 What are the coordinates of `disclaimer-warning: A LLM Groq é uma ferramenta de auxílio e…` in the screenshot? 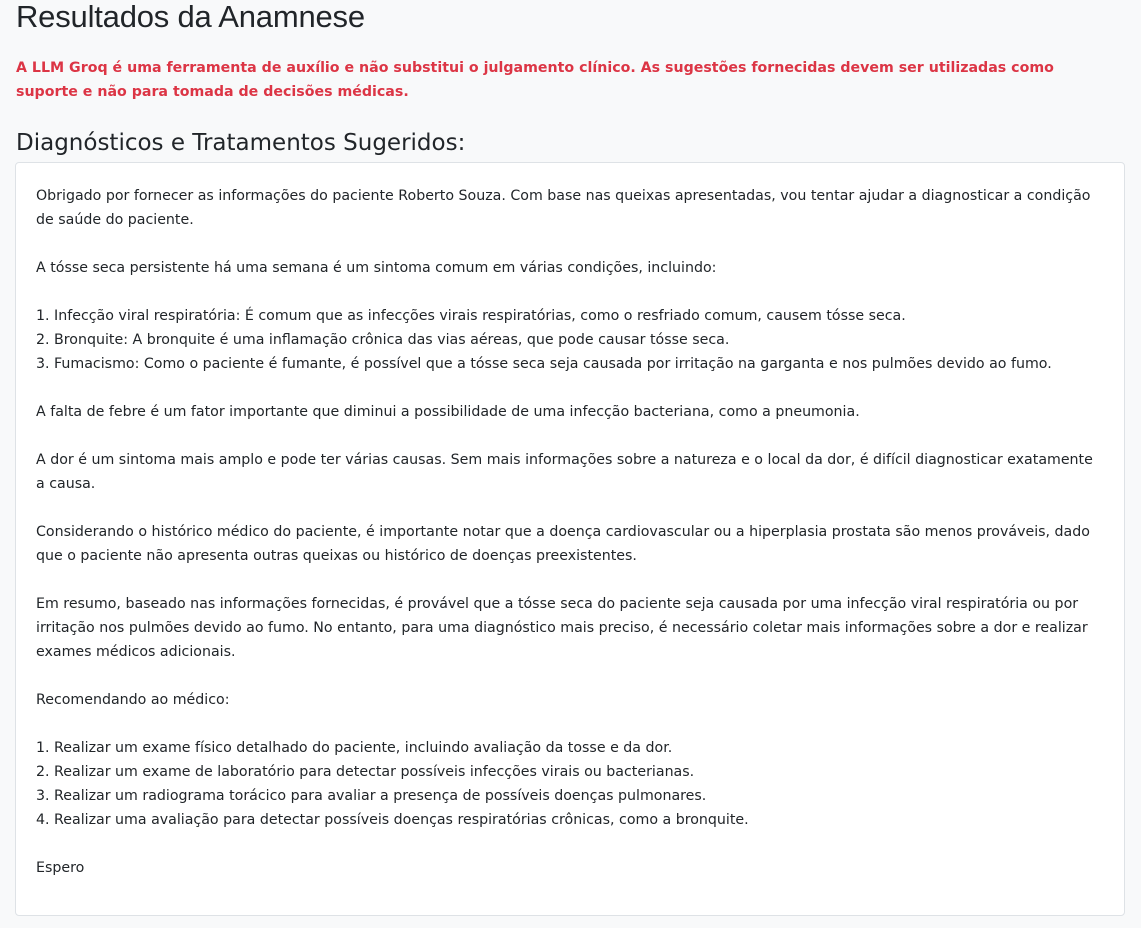 It's located at (535, 80).